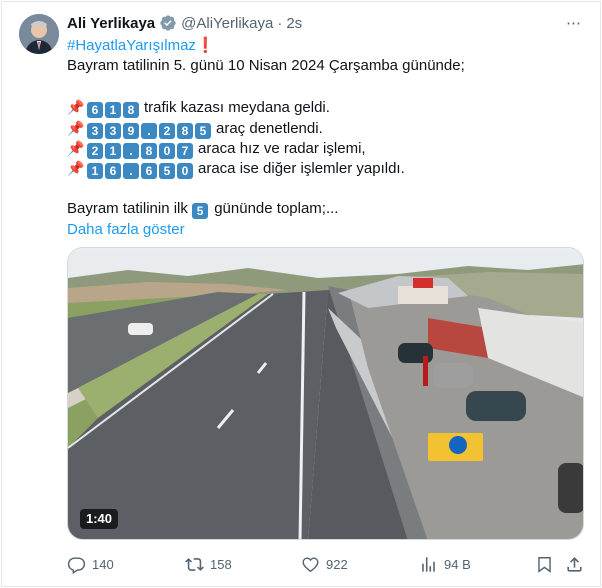 This screenshot has width=602, height=588. I want to click on stat-line: 📌 6 1 8 trafik kazası meydana geldi., so click(324, 108).